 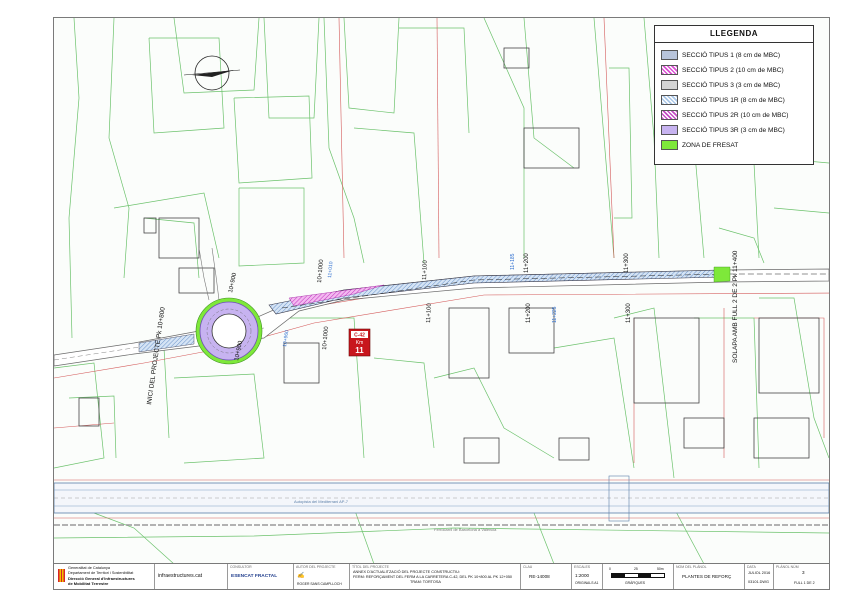 I want to click on autor-signature: ✍, so click(x=301, y=576).